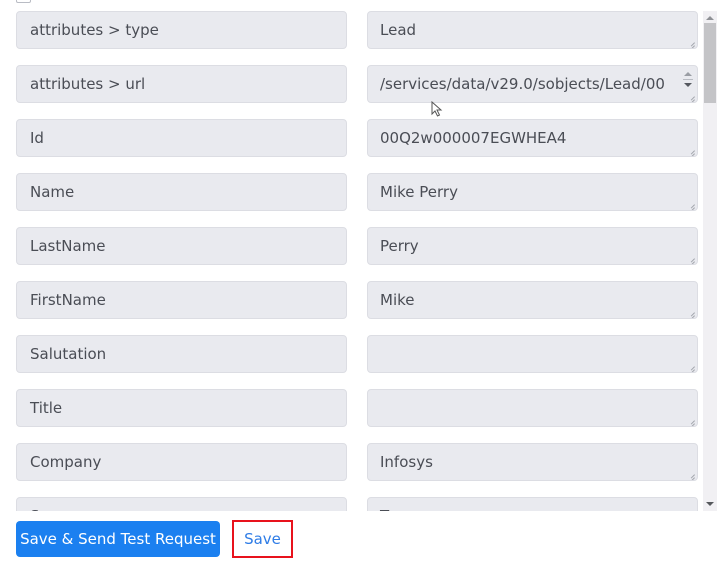 This screenshot has width=726, height=567. Describe the element at coordinates (363, 539) in the screenshot. I see `action-bar: Save & Send Test Request Save` at that location.